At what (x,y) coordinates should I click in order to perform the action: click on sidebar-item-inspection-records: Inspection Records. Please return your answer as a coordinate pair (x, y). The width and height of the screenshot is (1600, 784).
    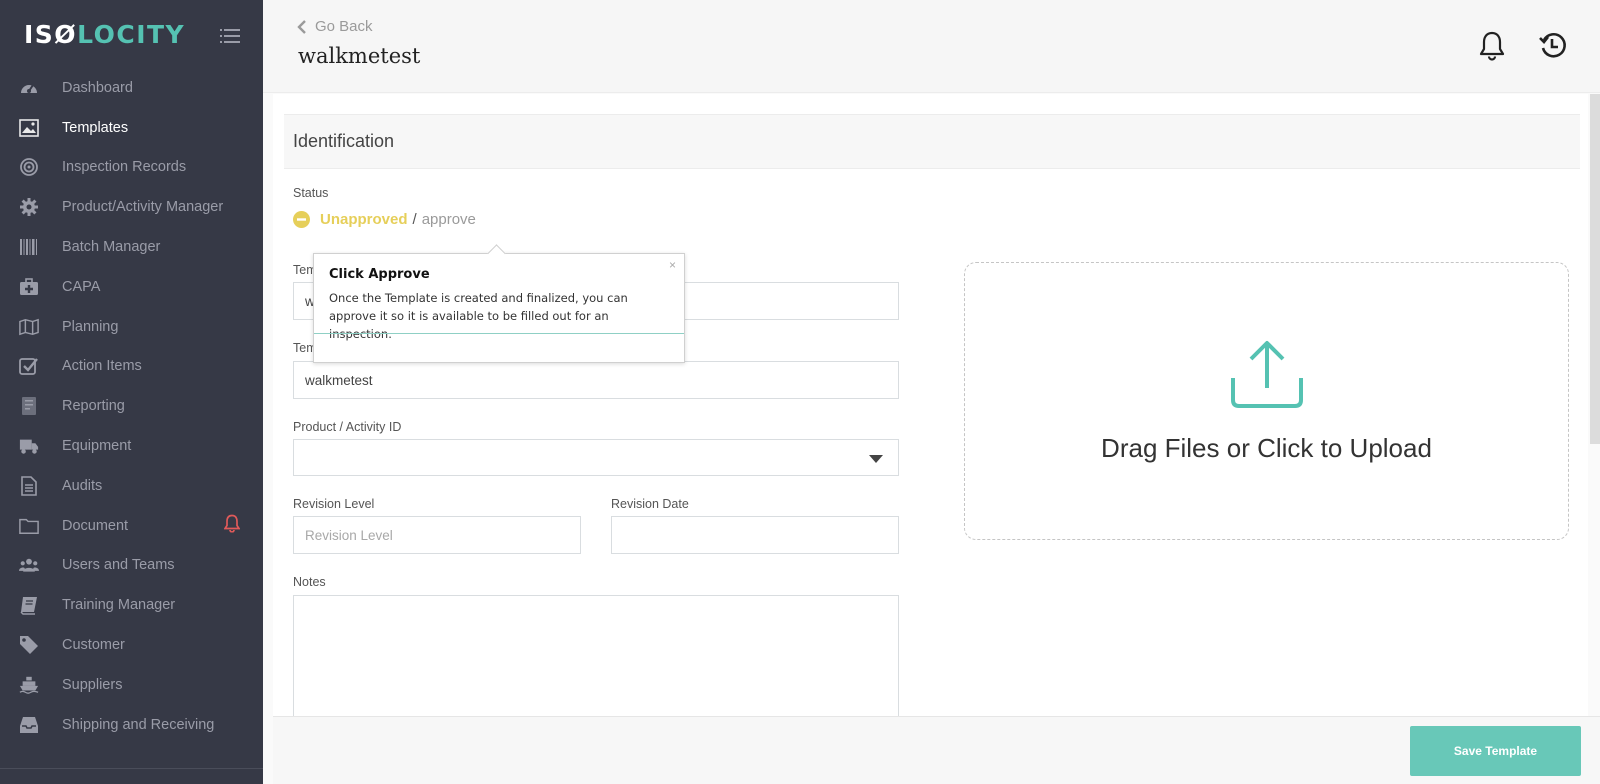
    Looking at the image, I should click on (131, 168).